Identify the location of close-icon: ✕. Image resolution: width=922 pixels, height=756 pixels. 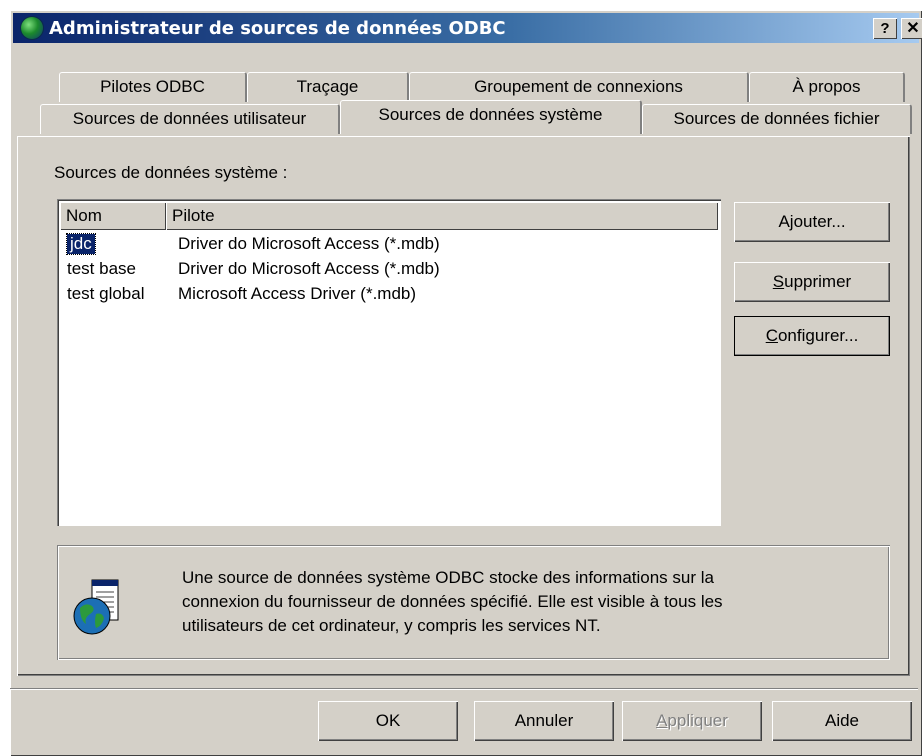
(911, 28).